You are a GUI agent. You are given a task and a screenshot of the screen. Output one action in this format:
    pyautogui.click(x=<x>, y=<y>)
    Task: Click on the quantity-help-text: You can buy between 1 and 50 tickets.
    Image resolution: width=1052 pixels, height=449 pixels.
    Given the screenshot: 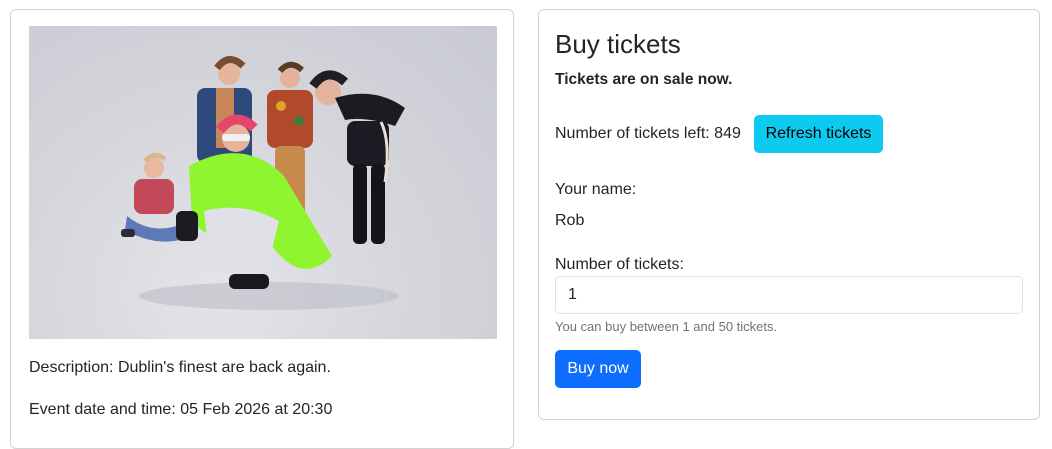 What is the action you would take?
    pyautogui.click(x=666, y=326)
    